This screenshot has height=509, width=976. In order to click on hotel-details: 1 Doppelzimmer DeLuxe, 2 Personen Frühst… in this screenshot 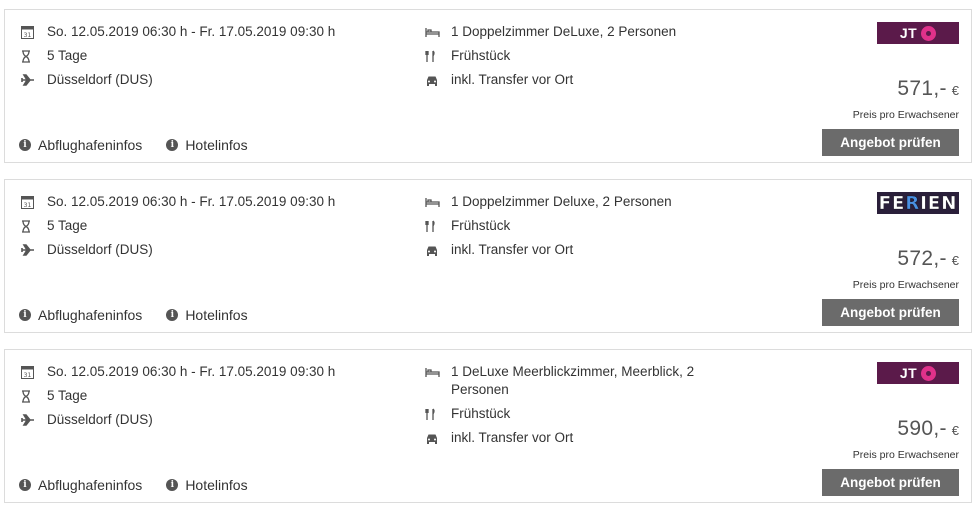, I will do `click(570, 59)`.